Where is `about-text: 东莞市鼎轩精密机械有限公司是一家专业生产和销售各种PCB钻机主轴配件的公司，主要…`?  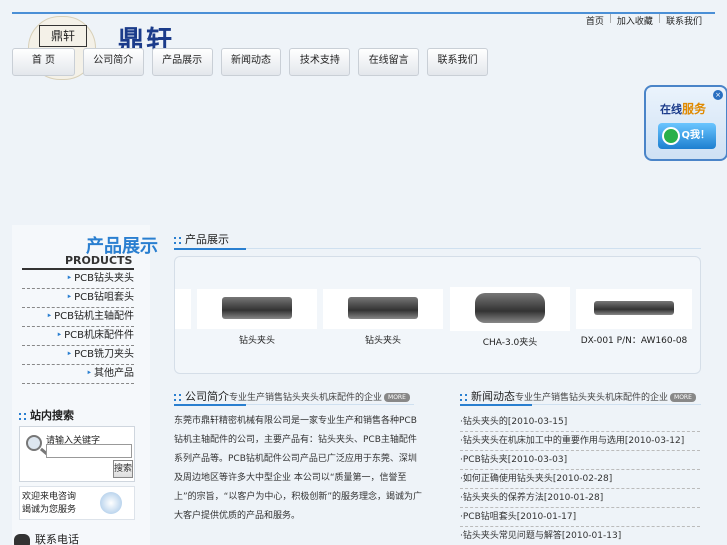
about-text: 东莞市鼎轩精密机械有限公司是一家专业生产和销售各种PCB钻机主轴配件的公司，主要… is located at coordinates (298, 468).